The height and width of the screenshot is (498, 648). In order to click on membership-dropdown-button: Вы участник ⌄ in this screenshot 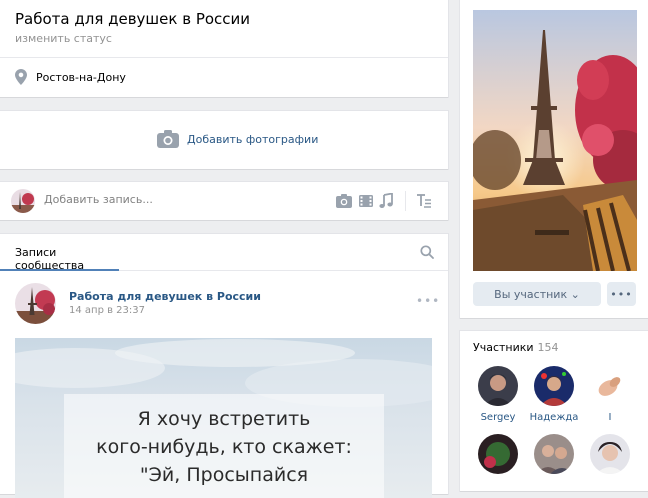, I will do `click(537, 294)`.